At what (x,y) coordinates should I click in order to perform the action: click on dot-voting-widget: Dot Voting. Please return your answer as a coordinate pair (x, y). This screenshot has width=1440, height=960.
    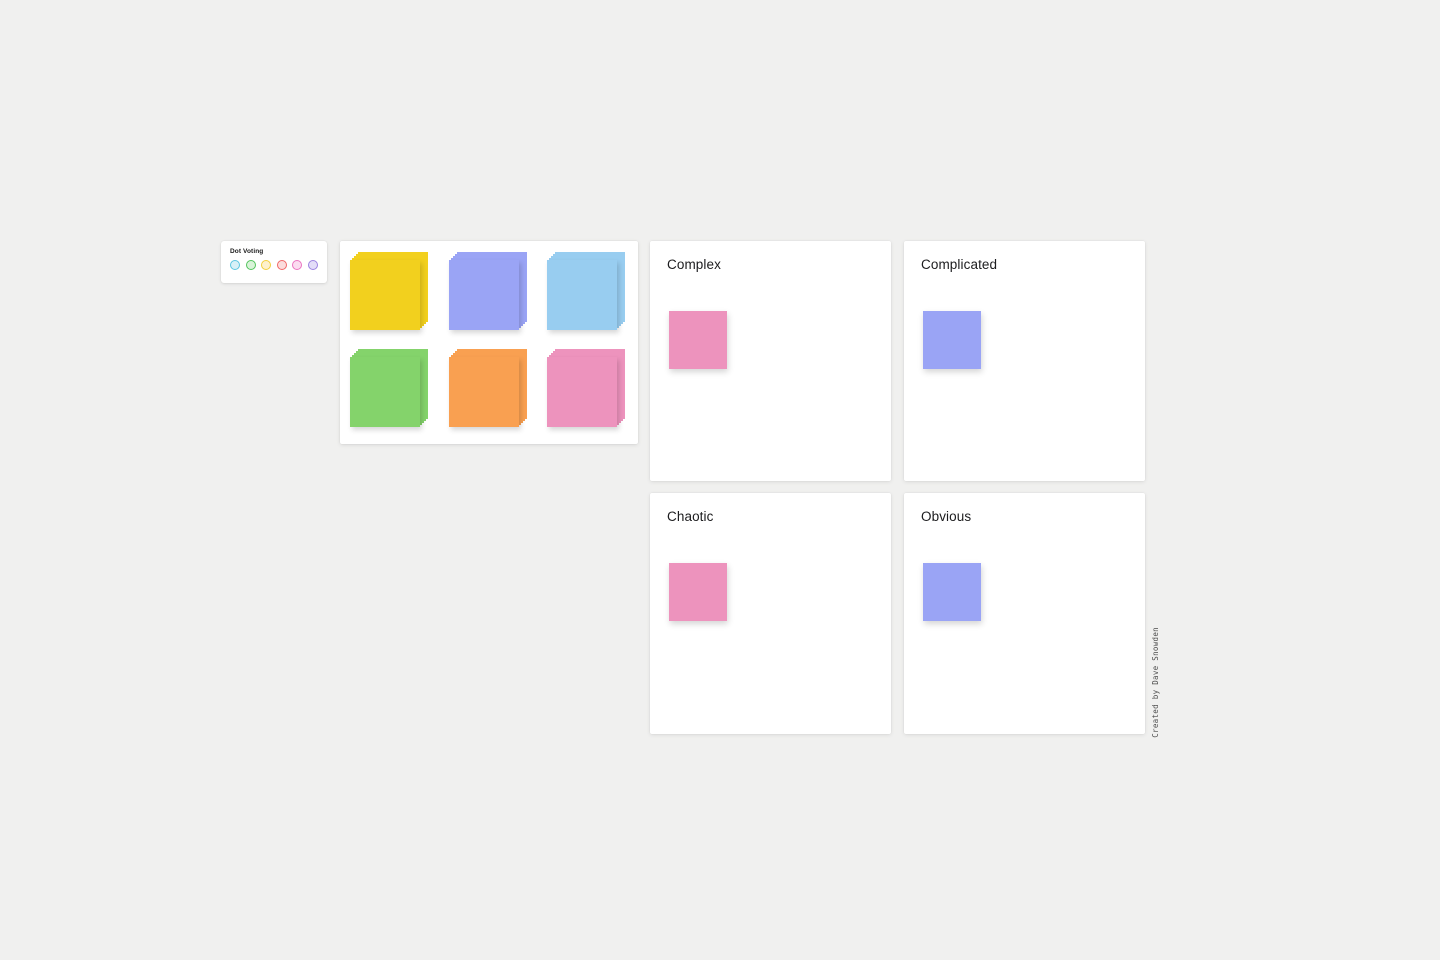
    Looking at the image, I should click on (274, 262).